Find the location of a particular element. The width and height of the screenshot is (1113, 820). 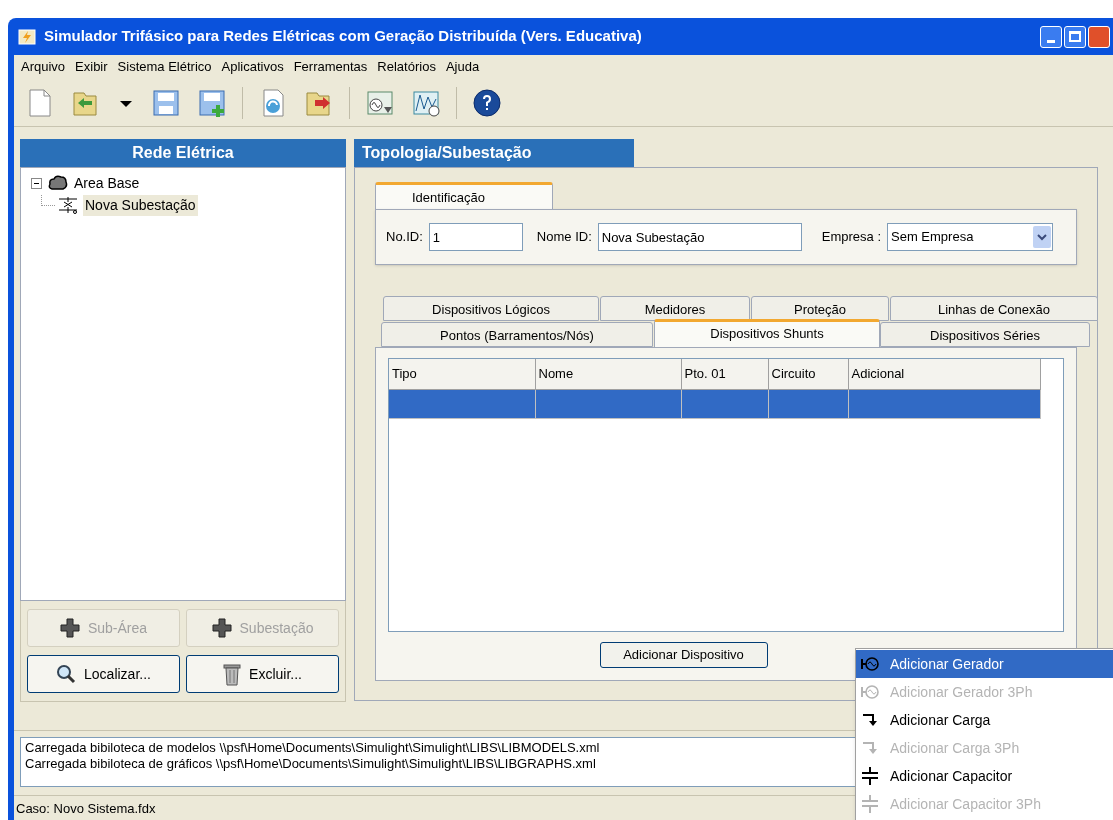

help-icon is located at coordinates (487, 102).